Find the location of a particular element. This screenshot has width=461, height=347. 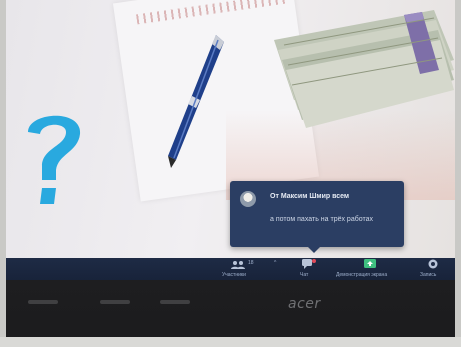

acer-logo: acer is located at coordinates (304, 304).